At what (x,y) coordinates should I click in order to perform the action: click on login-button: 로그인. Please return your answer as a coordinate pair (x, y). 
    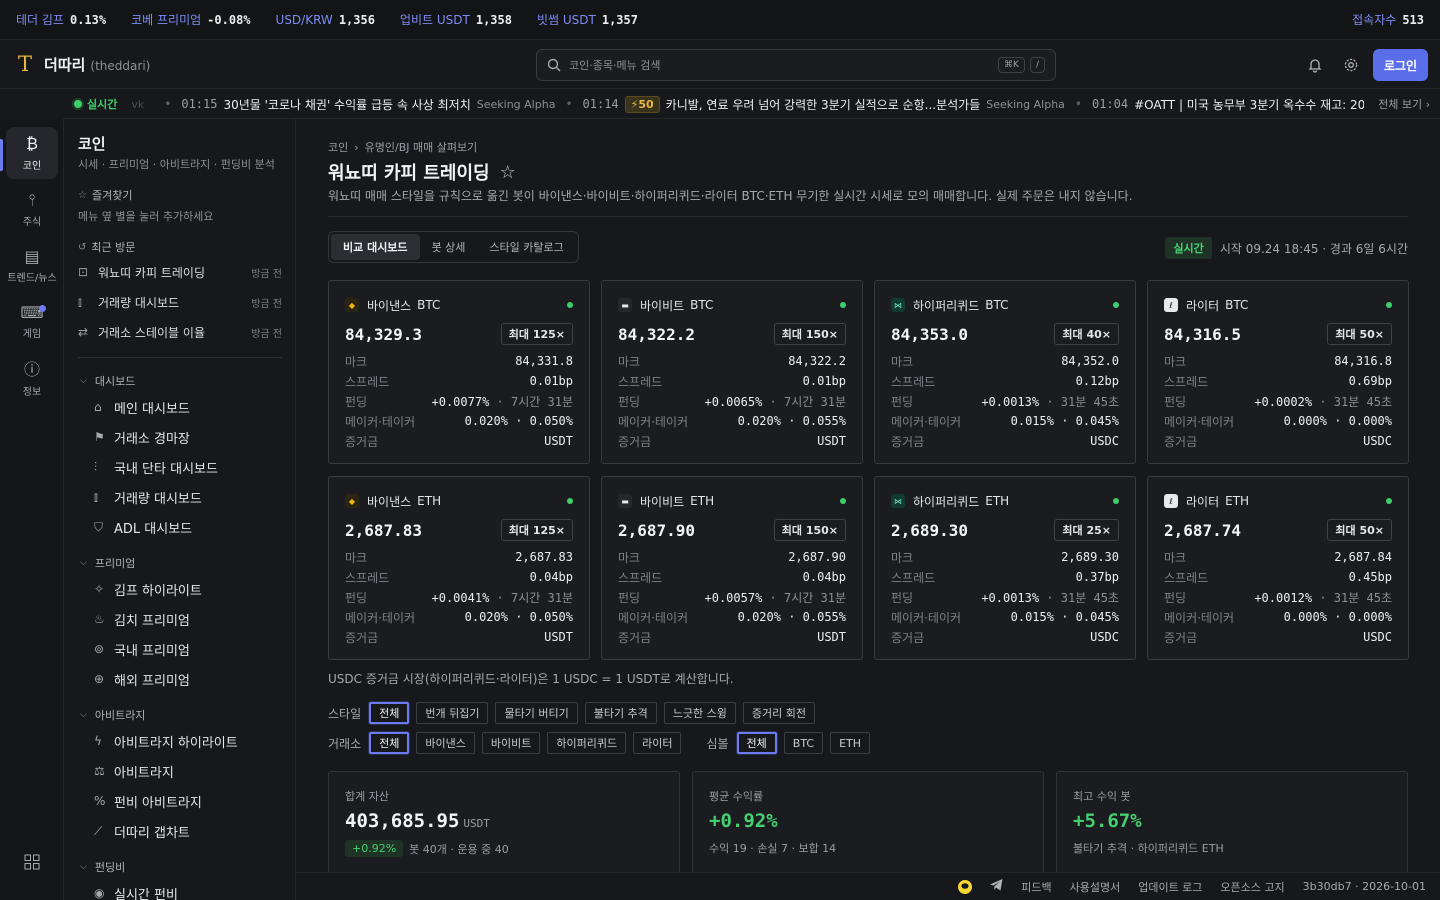
    Looking at the image, I should click on (1400, 65).